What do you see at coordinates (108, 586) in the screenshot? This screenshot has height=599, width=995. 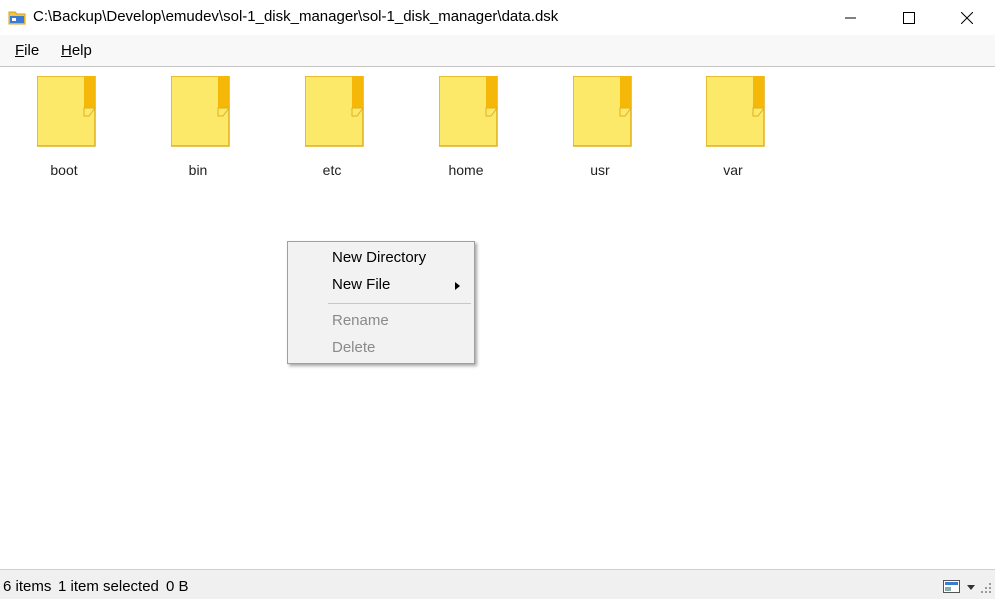 I see `status-selection: 1 item selected` at bounding box center [108, 586].